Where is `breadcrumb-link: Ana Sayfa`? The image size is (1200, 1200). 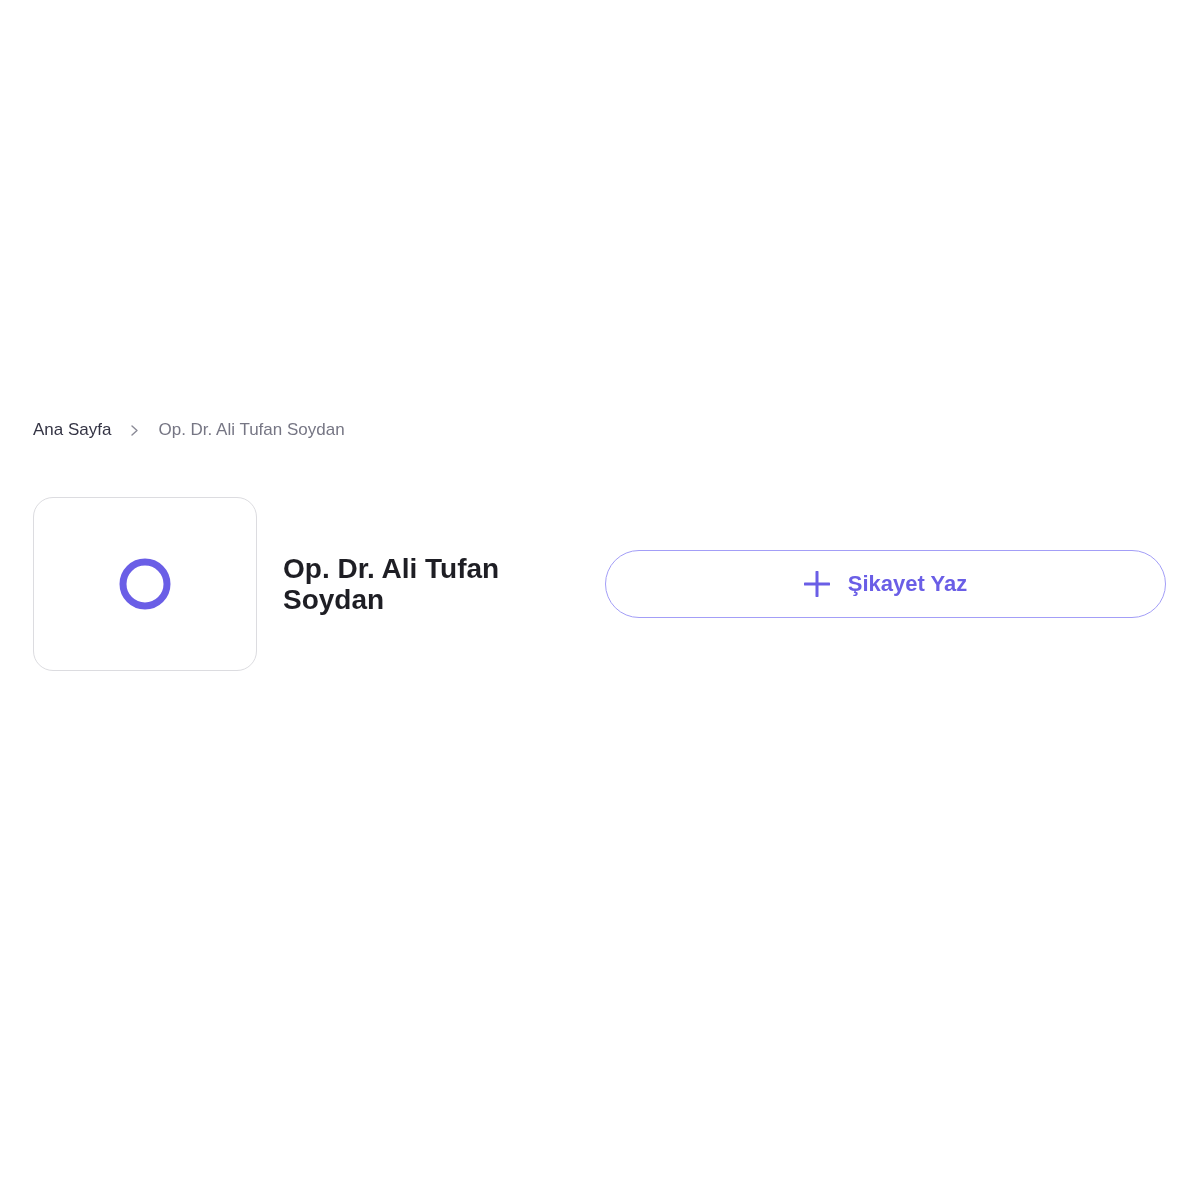 breadcrumb-link: Ana Sayfa is located at coordinates (72, 430).